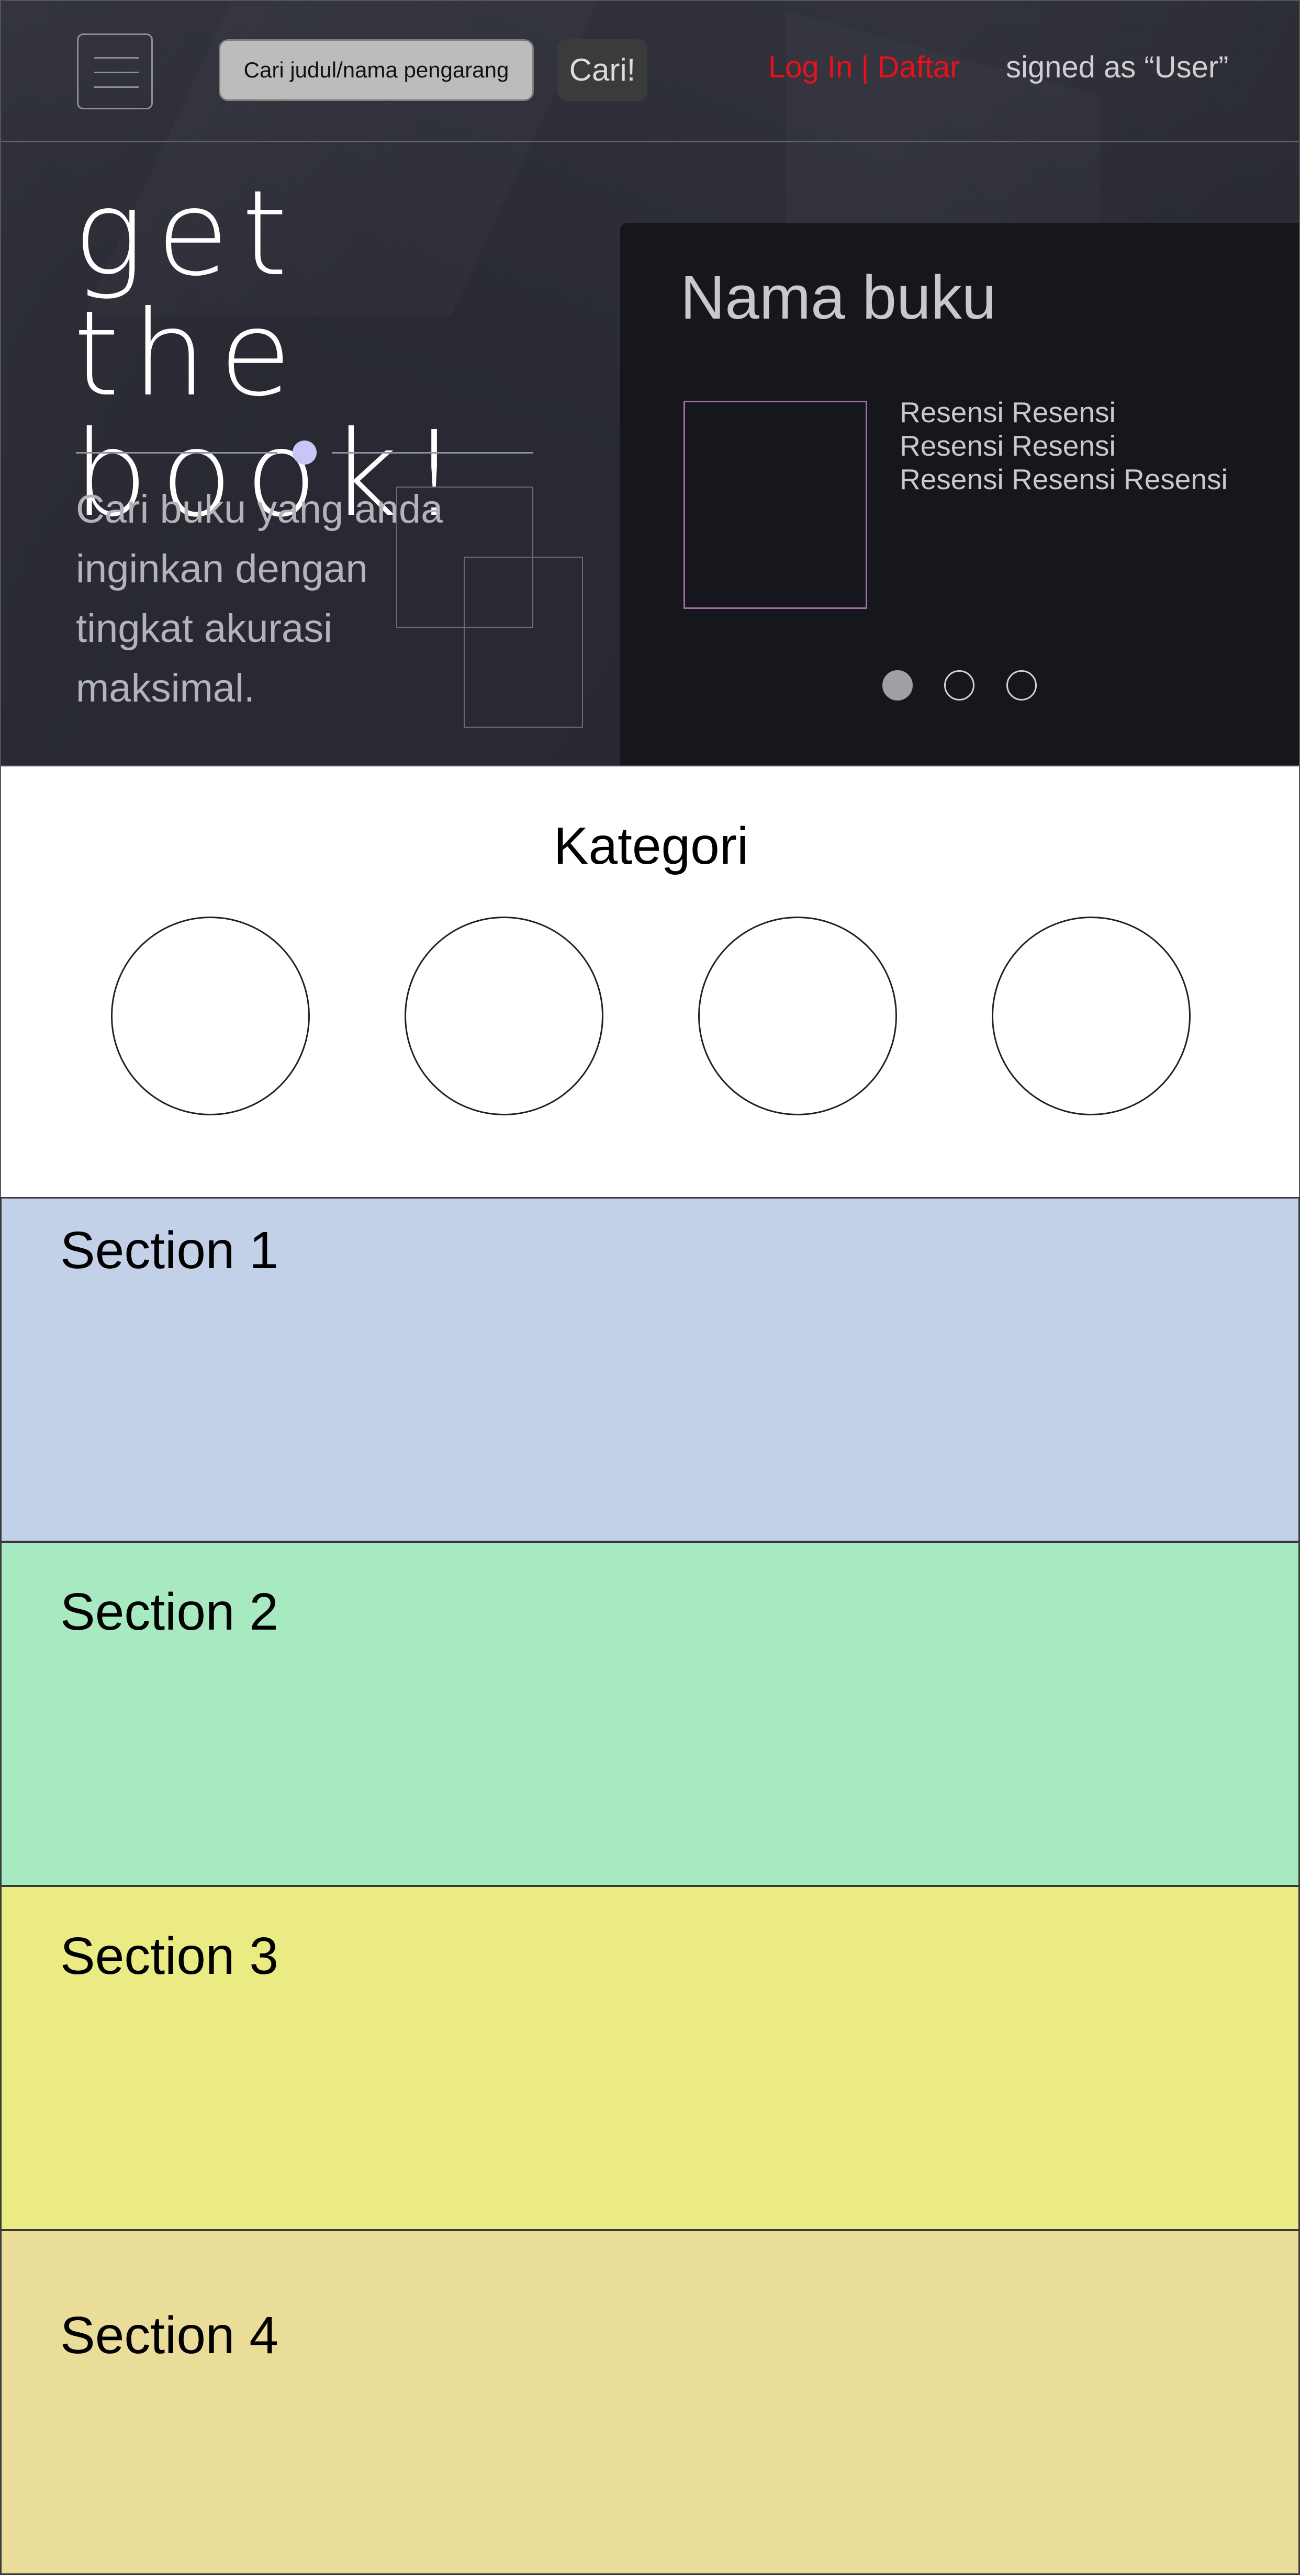 Image resolution: width=1300 pixels, height=2576 pixels. What do you see at coordinates (169, 1956) in the screenshot?
I see `section-title: Section 3` at bounding box center [169, 1956].